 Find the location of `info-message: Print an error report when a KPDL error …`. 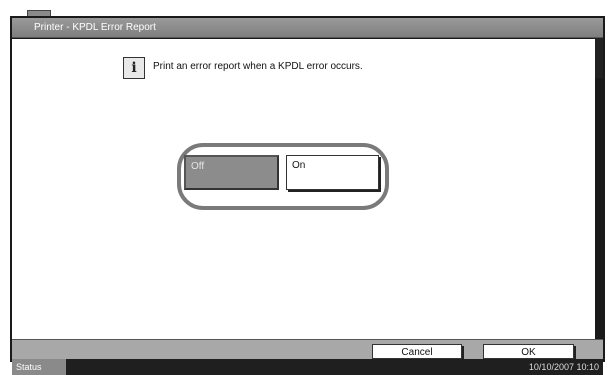

info-message: Print an error report when a KPDL error … is located at coordinates (258, 66).